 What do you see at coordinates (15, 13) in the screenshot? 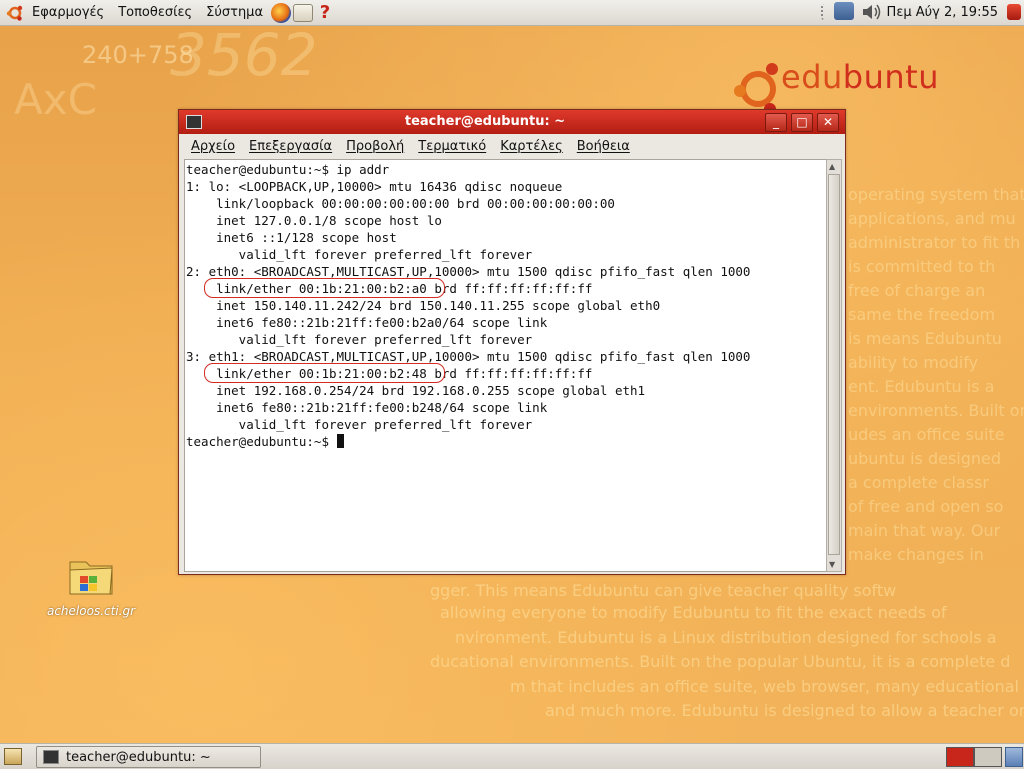
I see `ubuntu-logo-icon` at bounding box center [15, 13].